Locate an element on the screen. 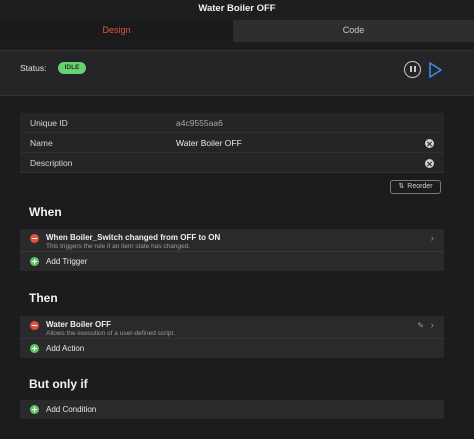  clear-name-icon is located at coordinates (429, 143).